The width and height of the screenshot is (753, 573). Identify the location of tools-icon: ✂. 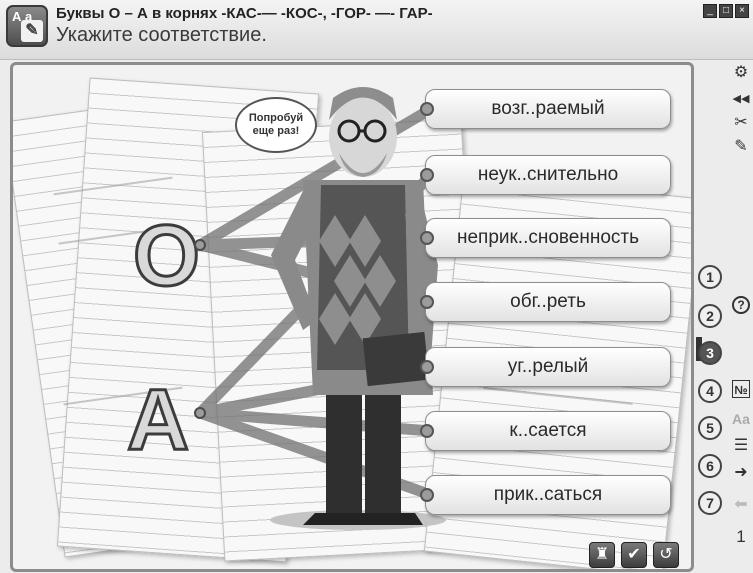
(741, 123).